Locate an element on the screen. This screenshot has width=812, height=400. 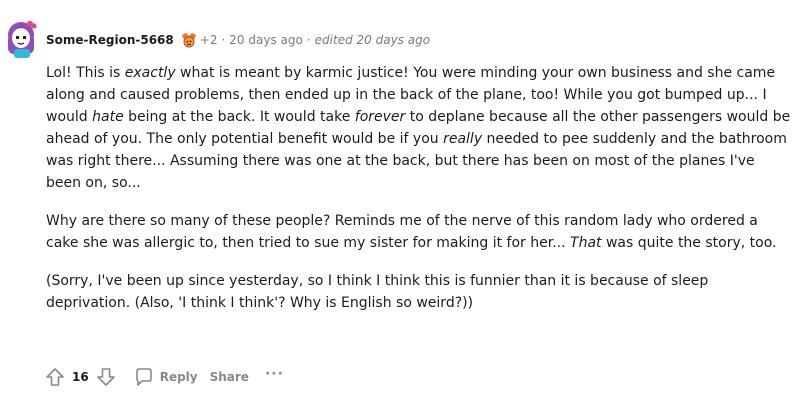
comment-actions: 16 Reply Share ··· is located at coordinates (164, 377).